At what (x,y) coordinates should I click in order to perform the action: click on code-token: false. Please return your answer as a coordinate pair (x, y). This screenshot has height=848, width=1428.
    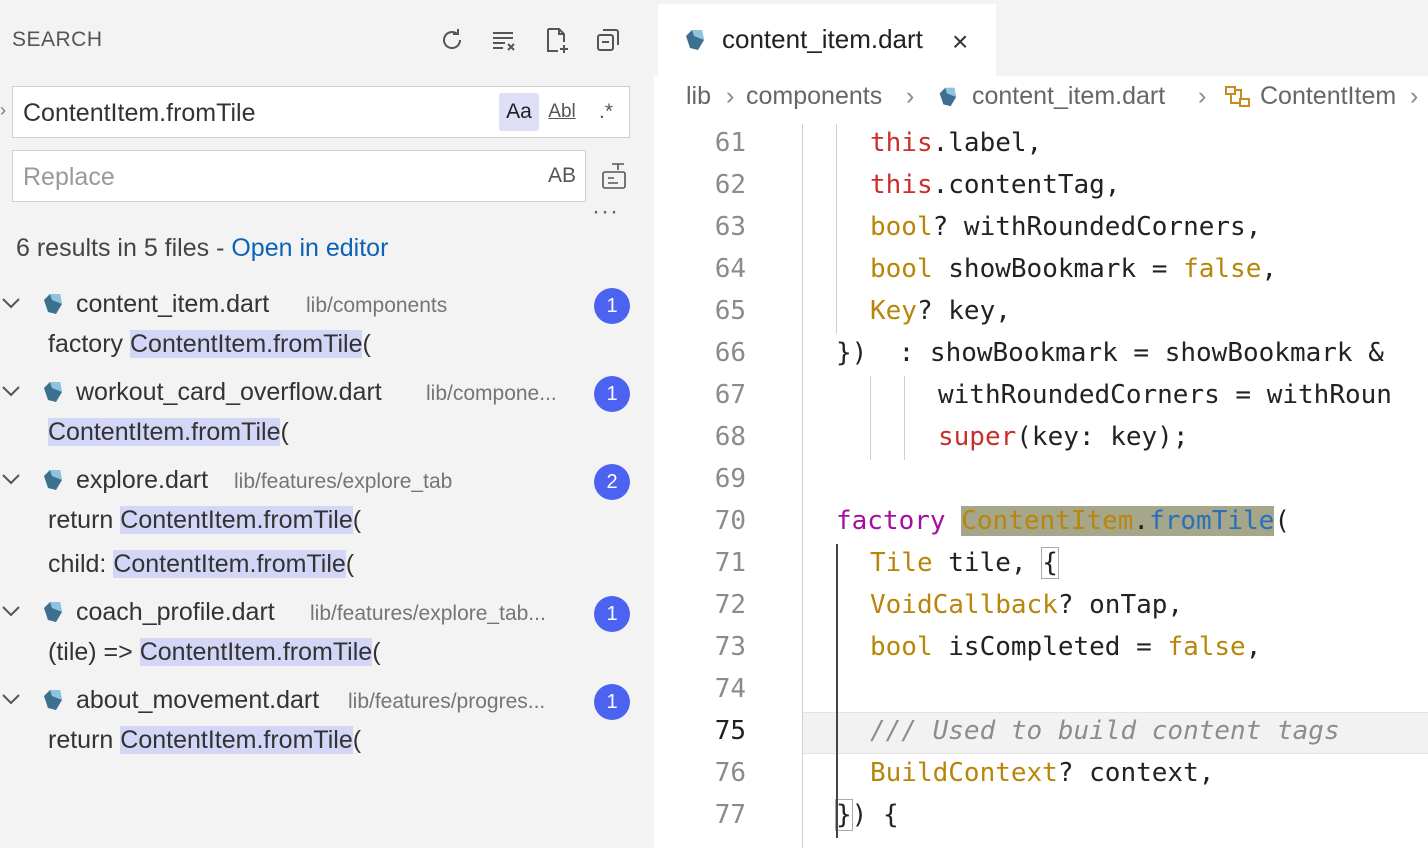
    Looking at the image, I should click on (1222, 269).